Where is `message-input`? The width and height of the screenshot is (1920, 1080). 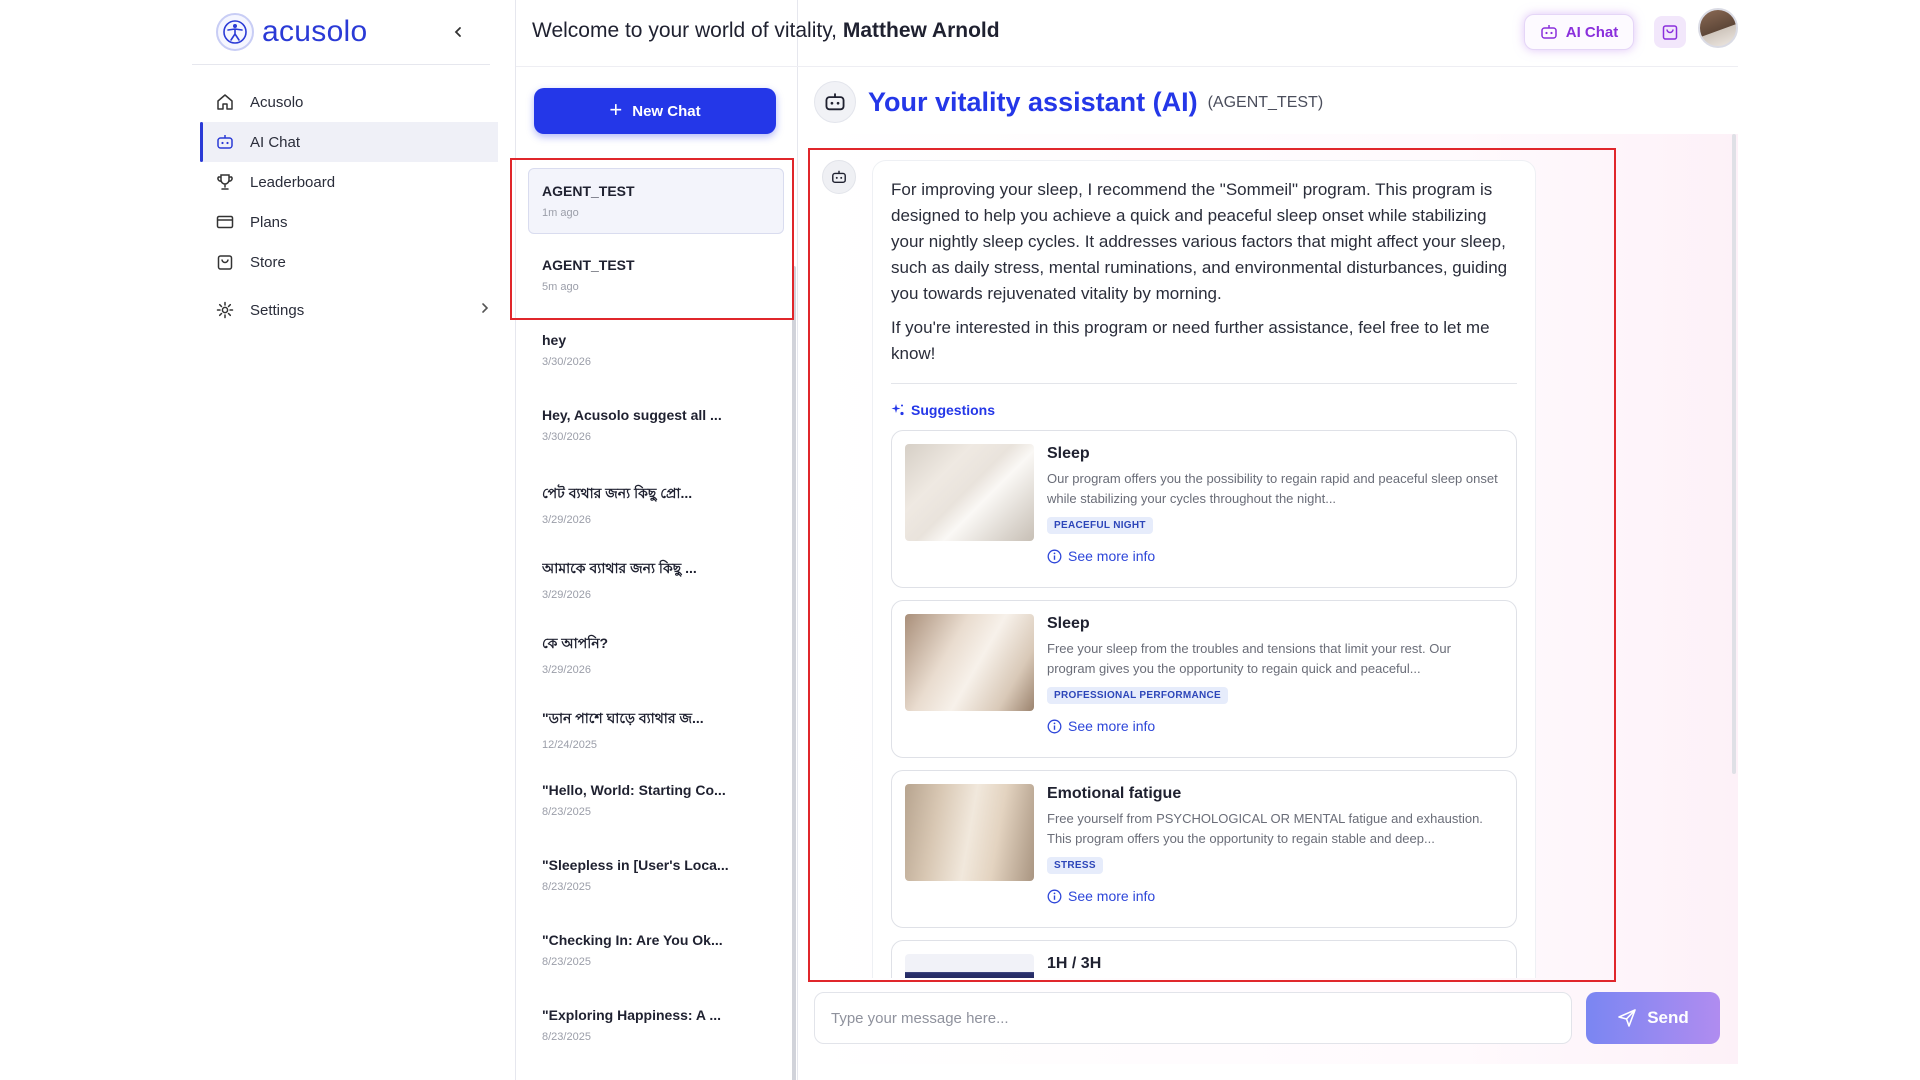
message-input is located at coordinates (1193, 1018).